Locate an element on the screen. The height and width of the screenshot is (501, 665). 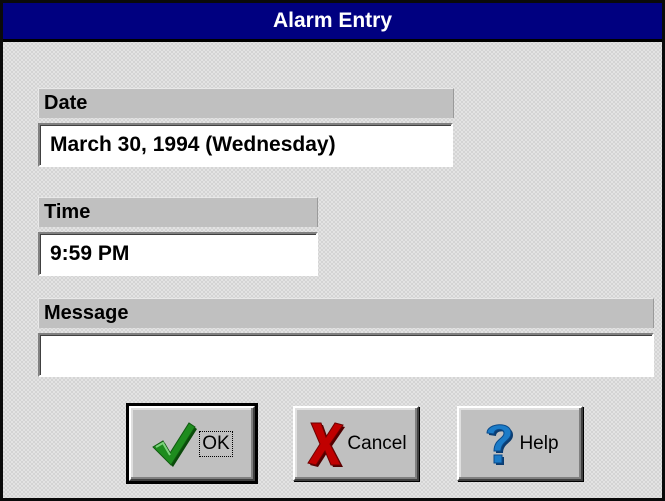
ok-button-label: OK is located at coordinates (216, 443).